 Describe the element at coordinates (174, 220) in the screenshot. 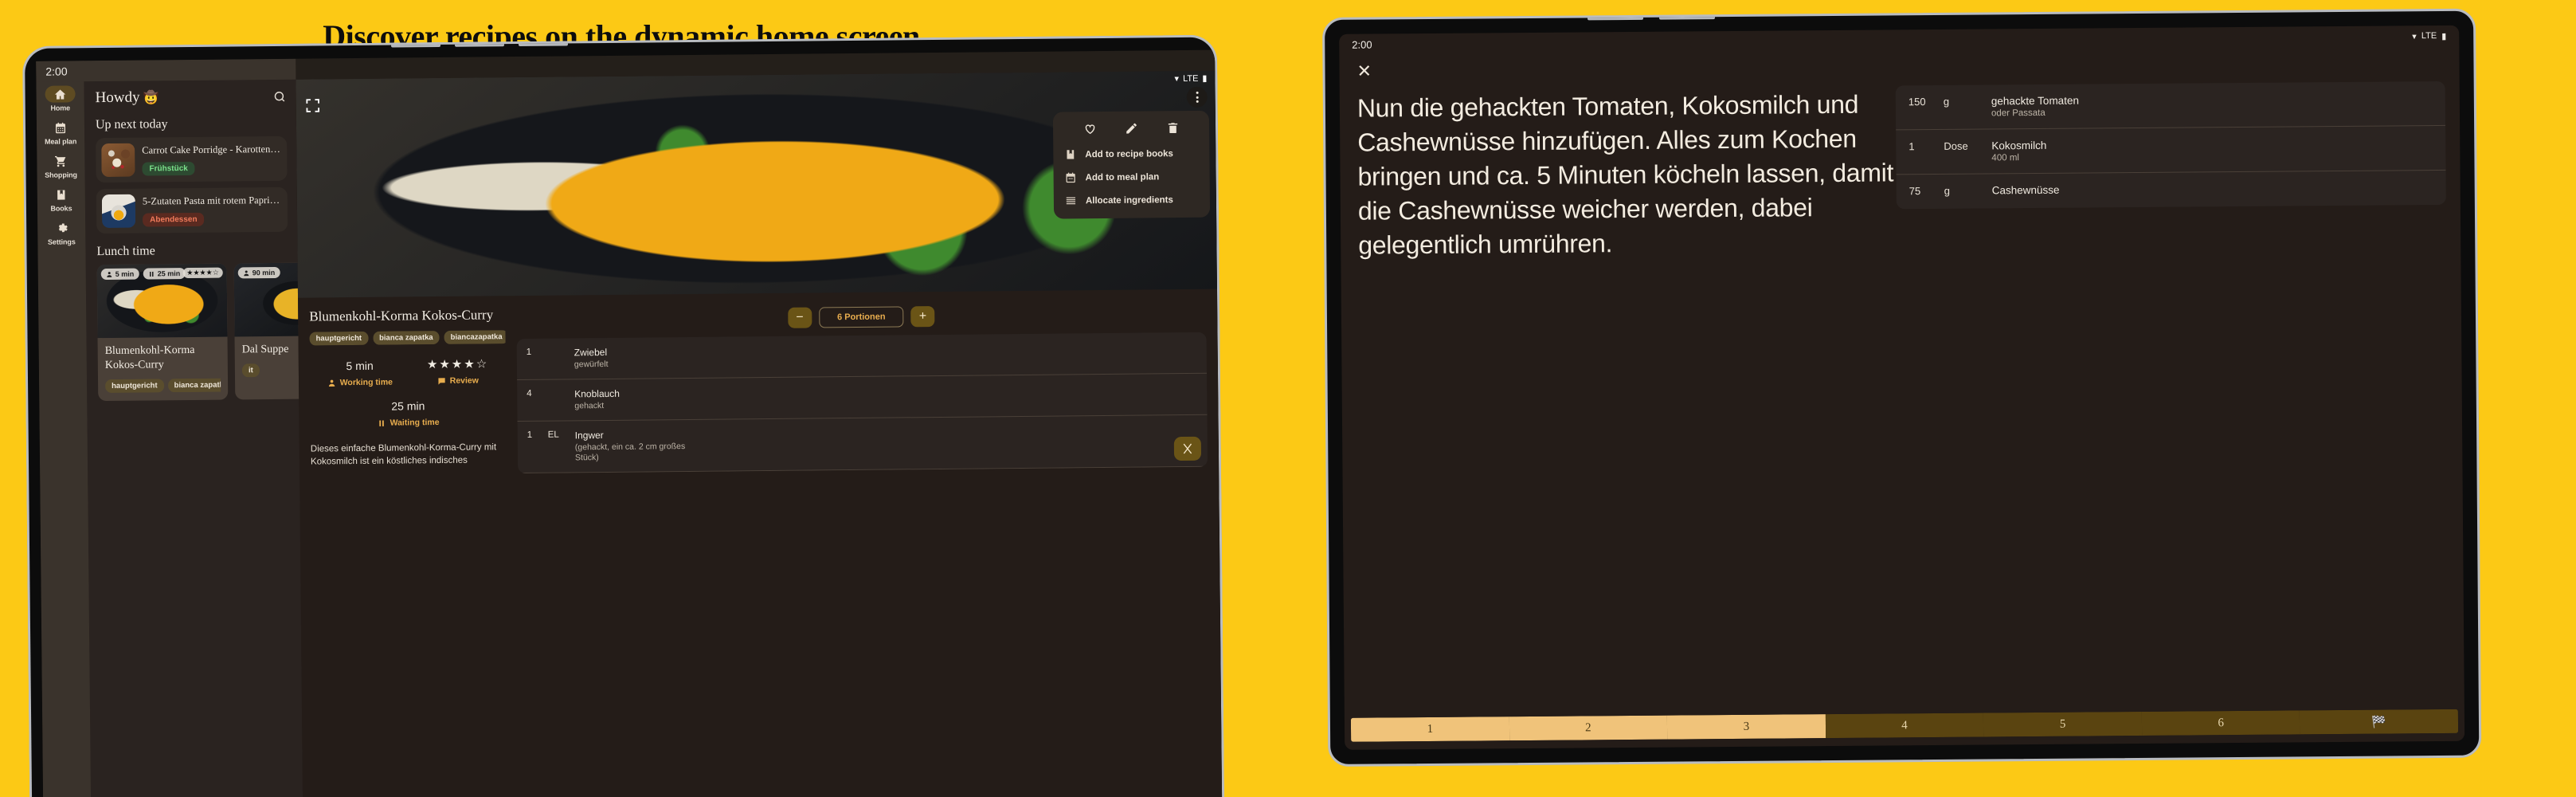

I see `status-badge: Abendessen` at that location.